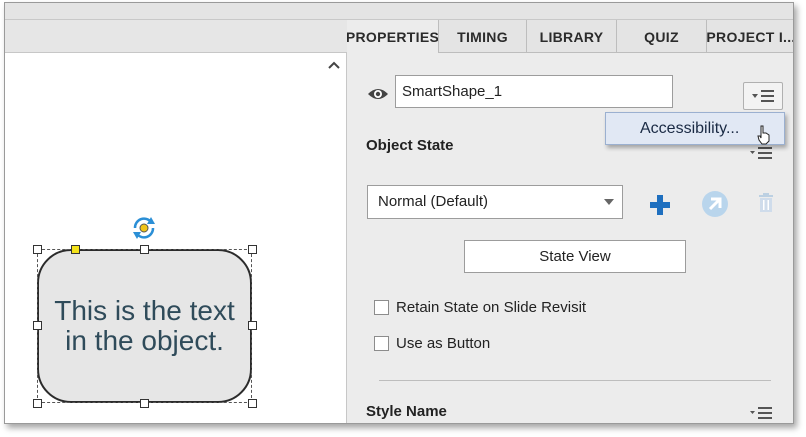 This screenshot has height=437, width=806. I want to click on tab-timing: TIMING, so click(483, 36).